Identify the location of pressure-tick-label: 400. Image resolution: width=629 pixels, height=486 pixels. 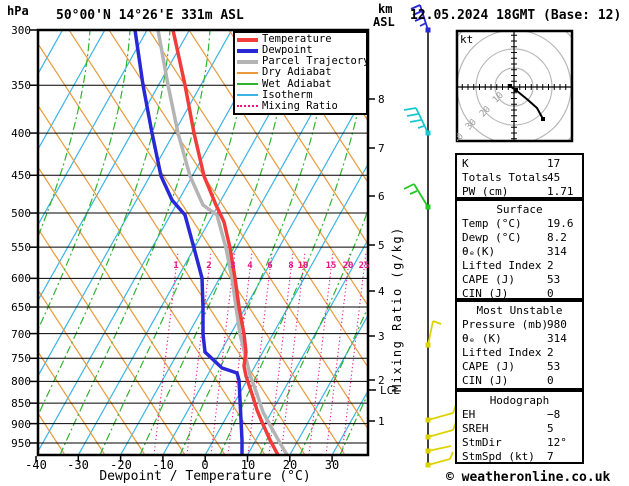
(21, 133).